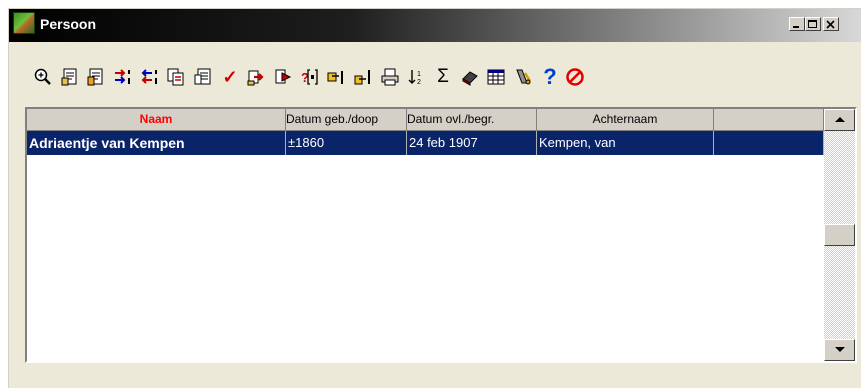  What do you see at coordinates (43, 77) in the screenshot?
I see `zoom-icon` at bounding box center [43, 77].